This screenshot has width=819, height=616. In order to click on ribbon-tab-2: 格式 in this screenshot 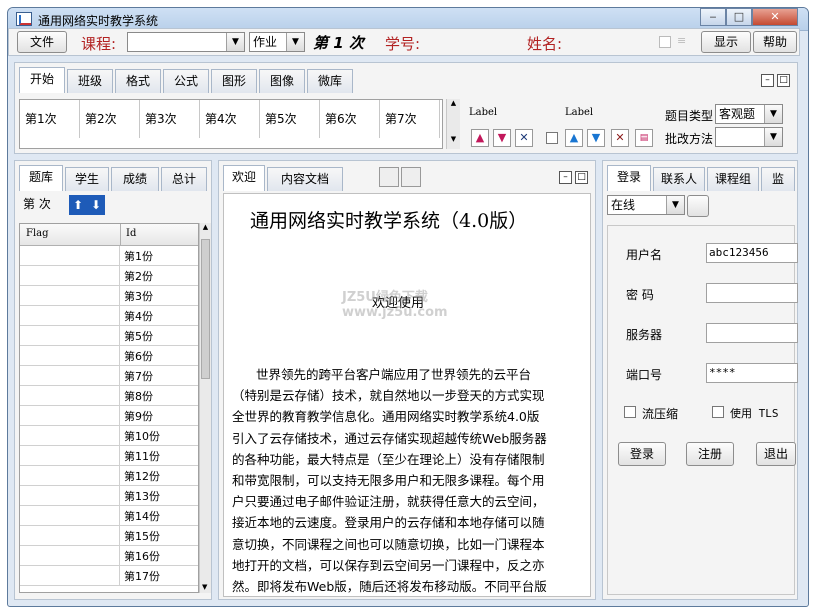, I will do `click(138, 81)`.